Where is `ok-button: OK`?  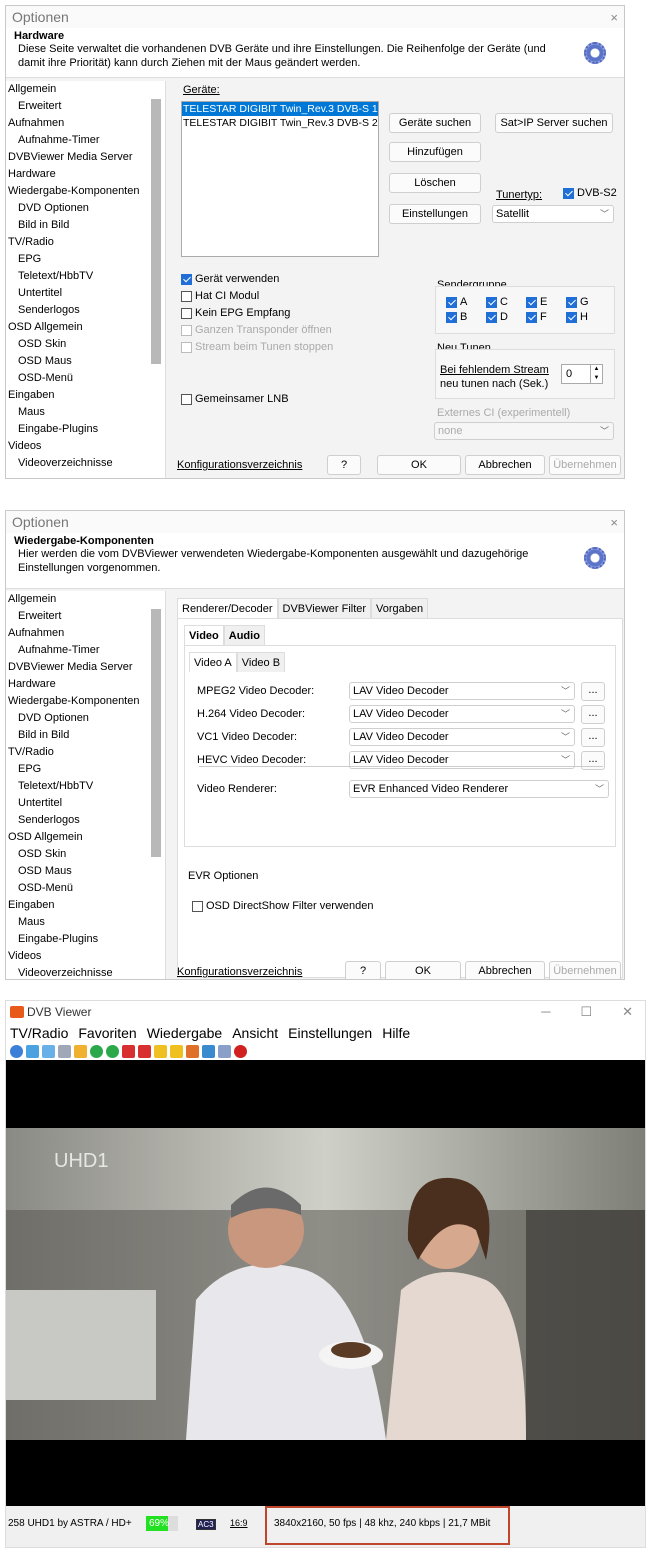
ok-button: OK is located at coordinates (423, 970).